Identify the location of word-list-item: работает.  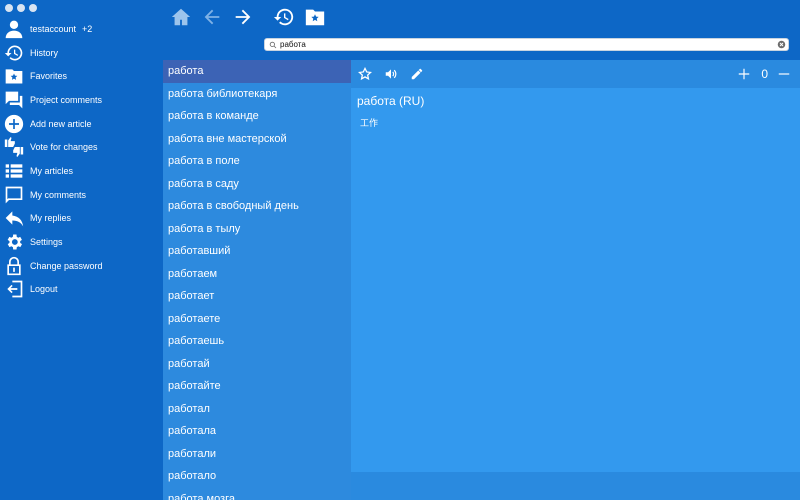
(257, 296).